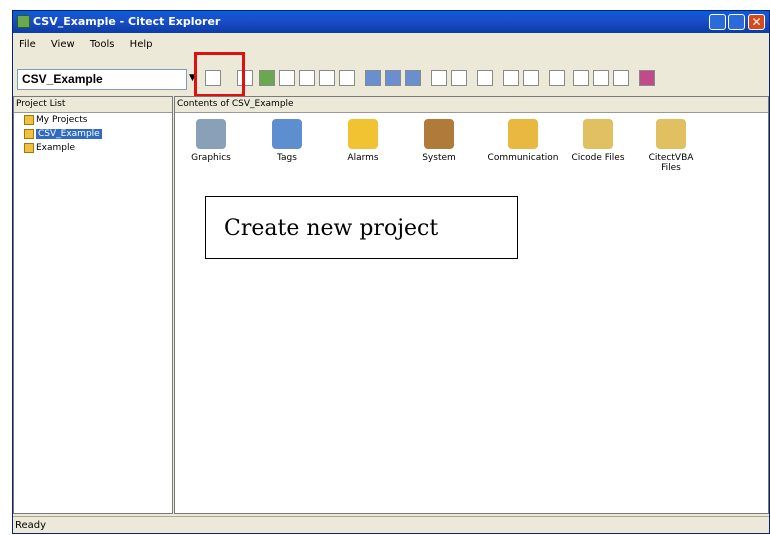  I want to click on tags-item: Tags, so click(287, 141).